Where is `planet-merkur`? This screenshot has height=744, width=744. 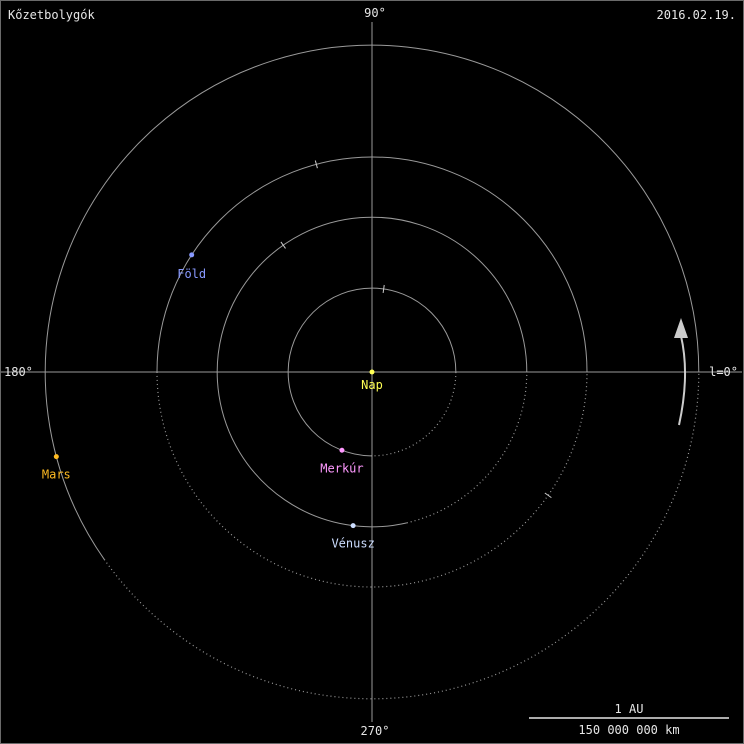 planet-merkur is located at coordinates (342, 450).